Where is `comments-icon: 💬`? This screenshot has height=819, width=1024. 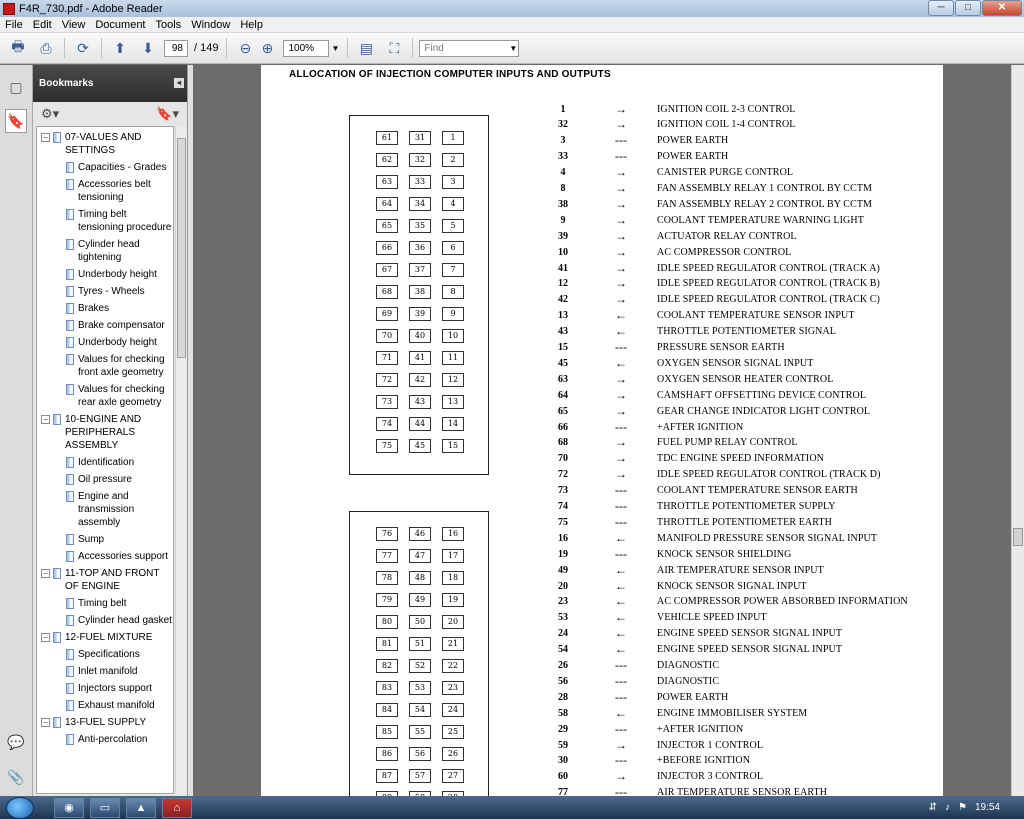
comments-icon: 💬 is located at coordinates (16, 742).